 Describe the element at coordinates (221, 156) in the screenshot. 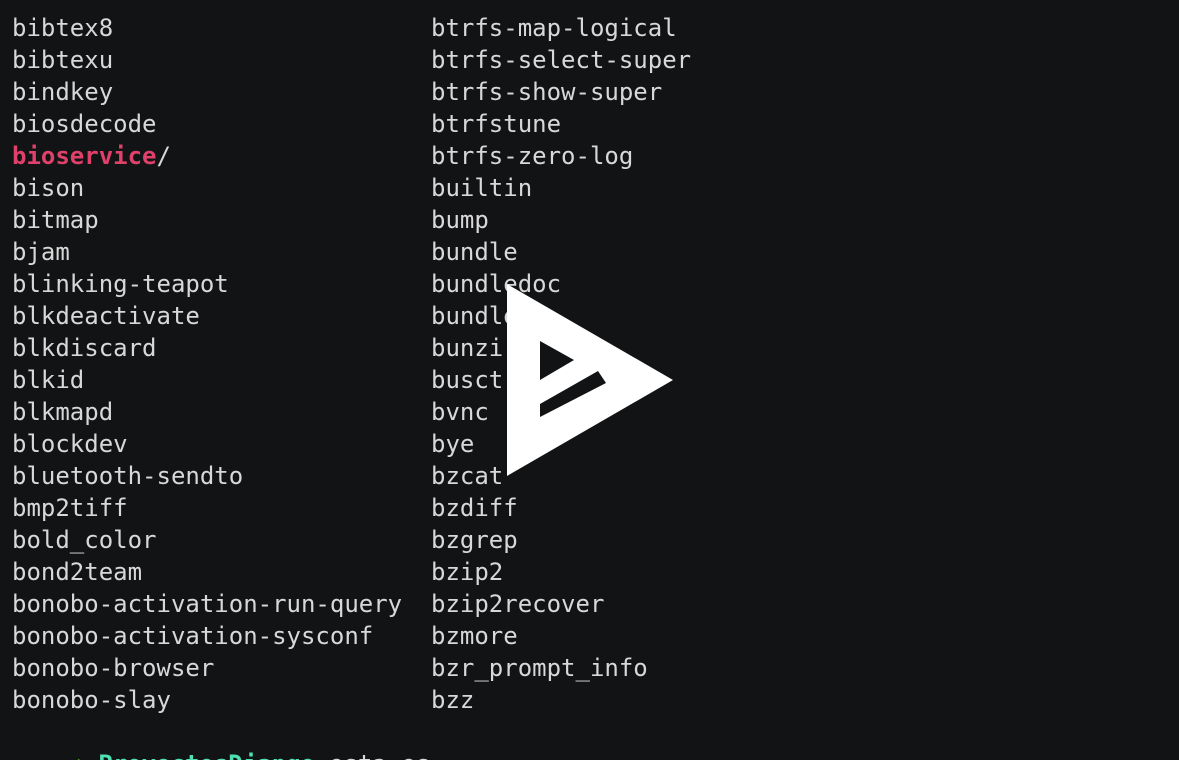

I see `directory-entry: bioservice/` at that location.